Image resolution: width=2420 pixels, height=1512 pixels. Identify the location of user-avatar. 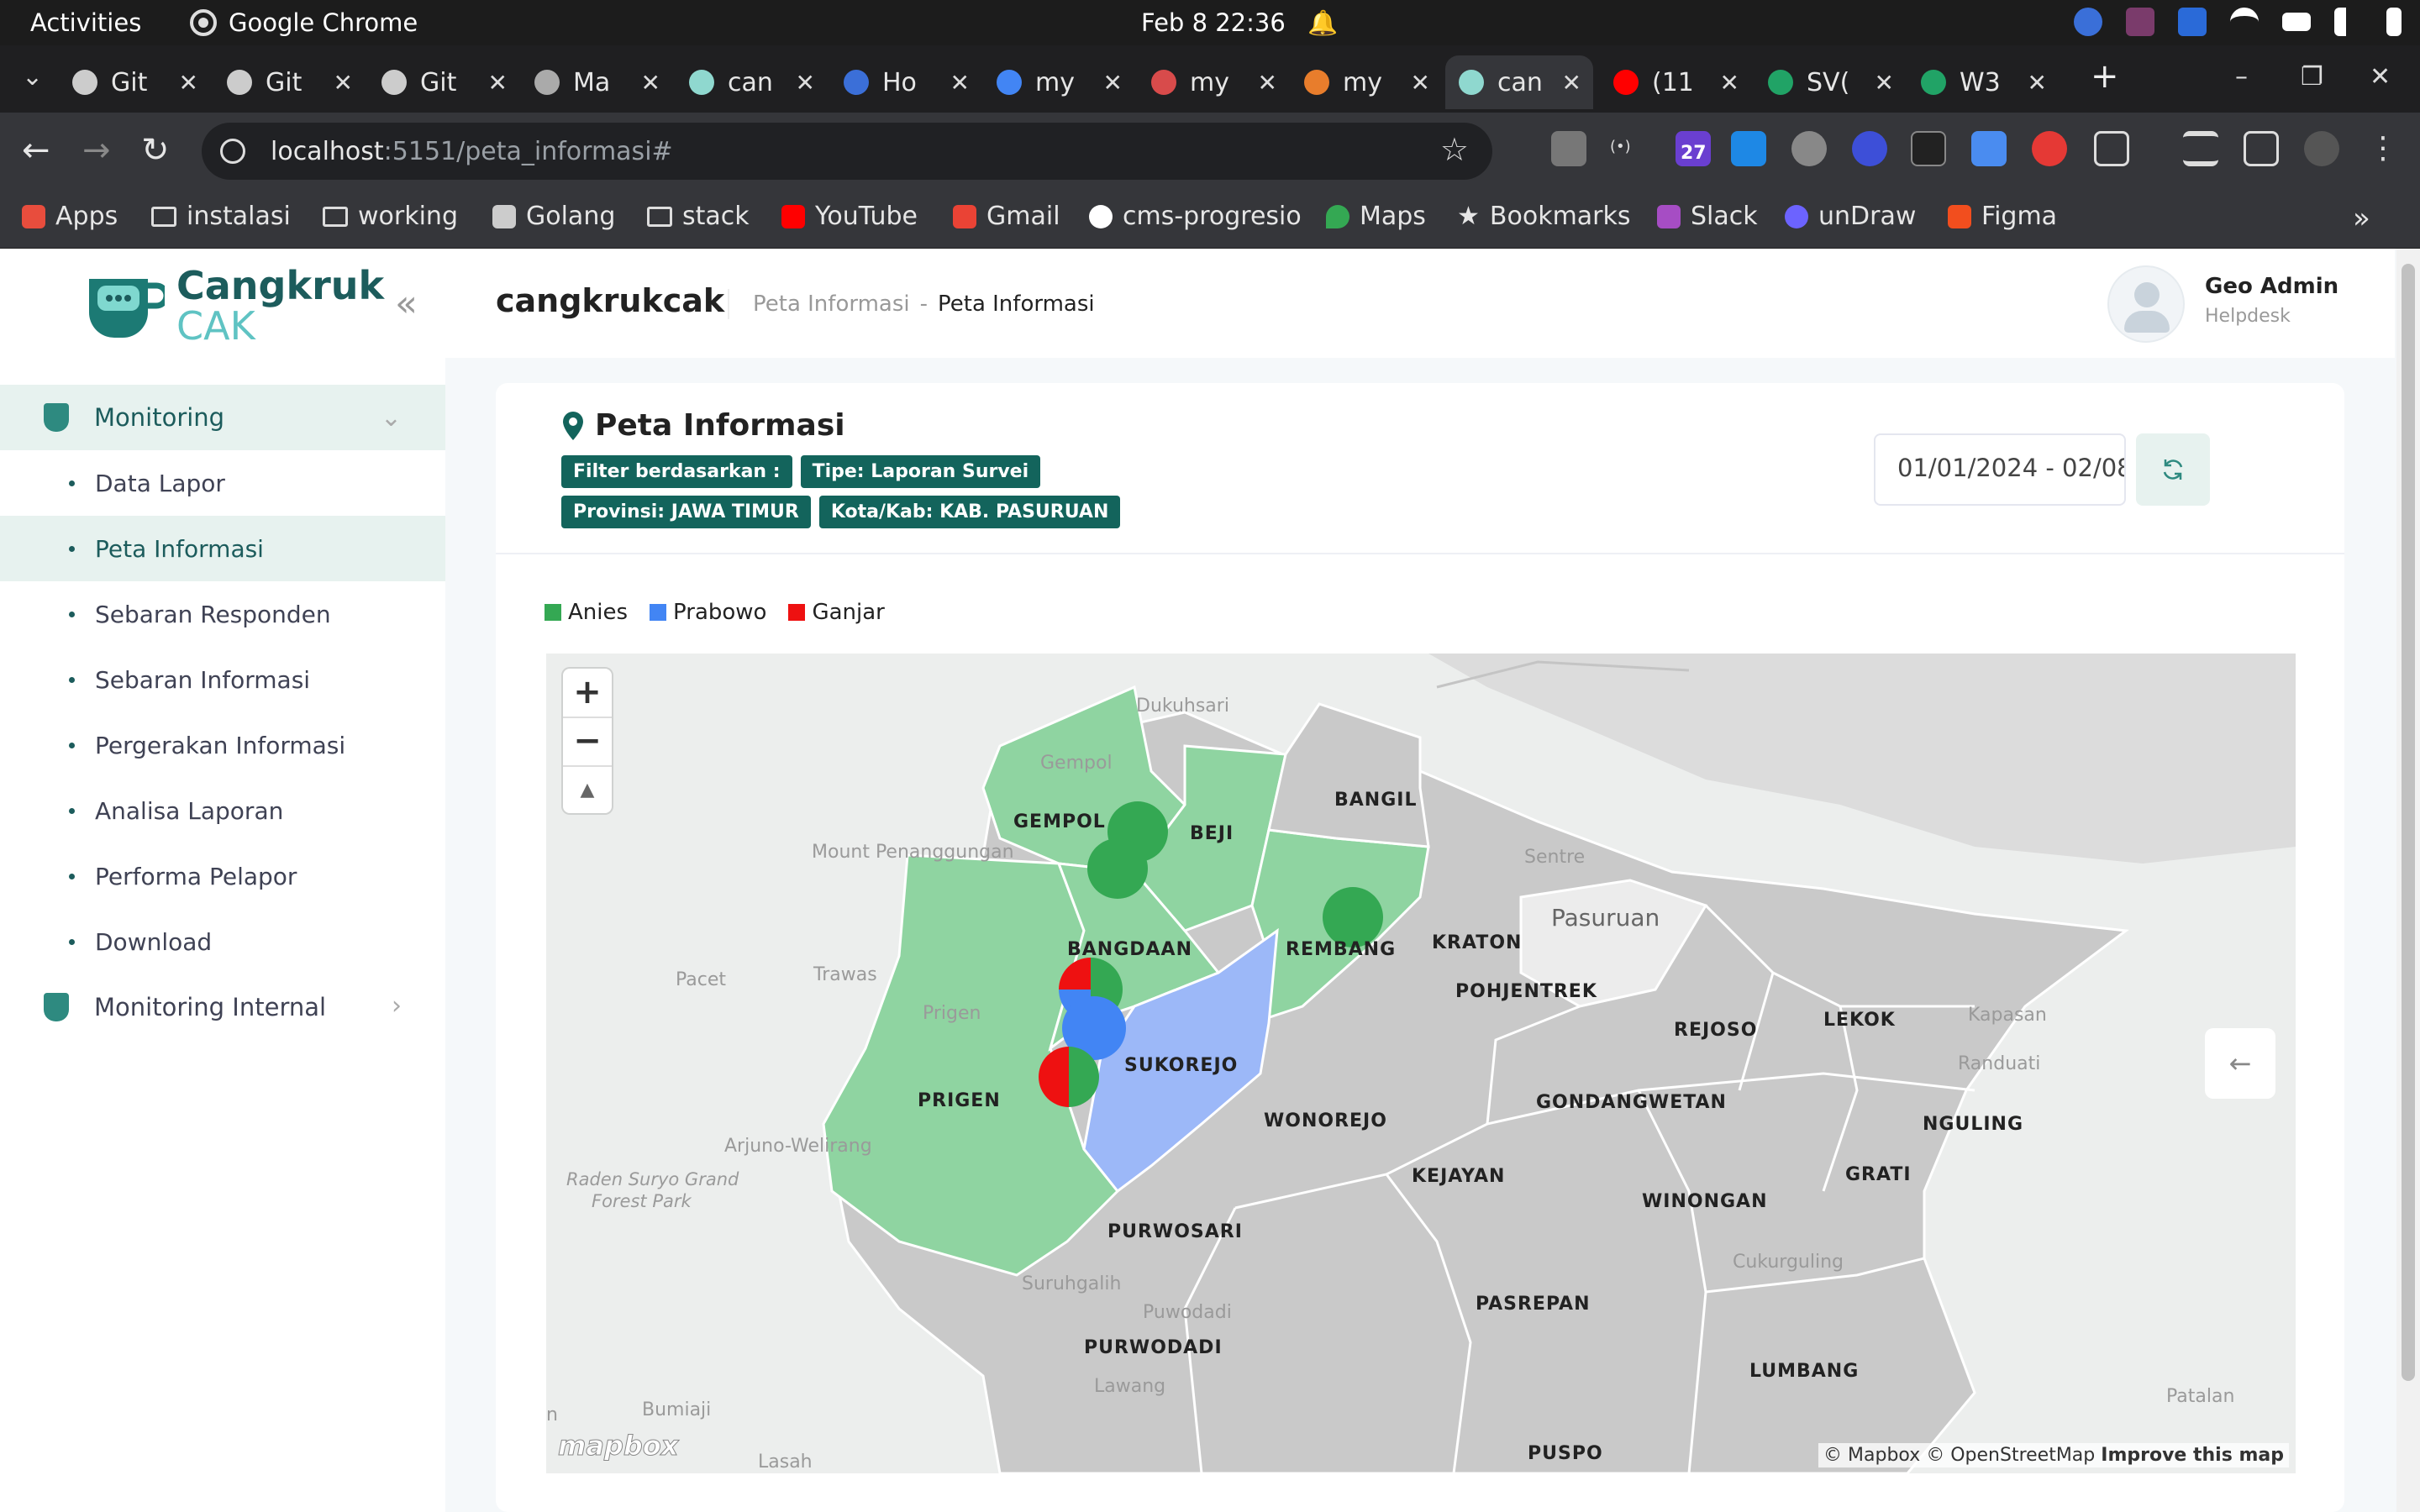
(2146, 304).